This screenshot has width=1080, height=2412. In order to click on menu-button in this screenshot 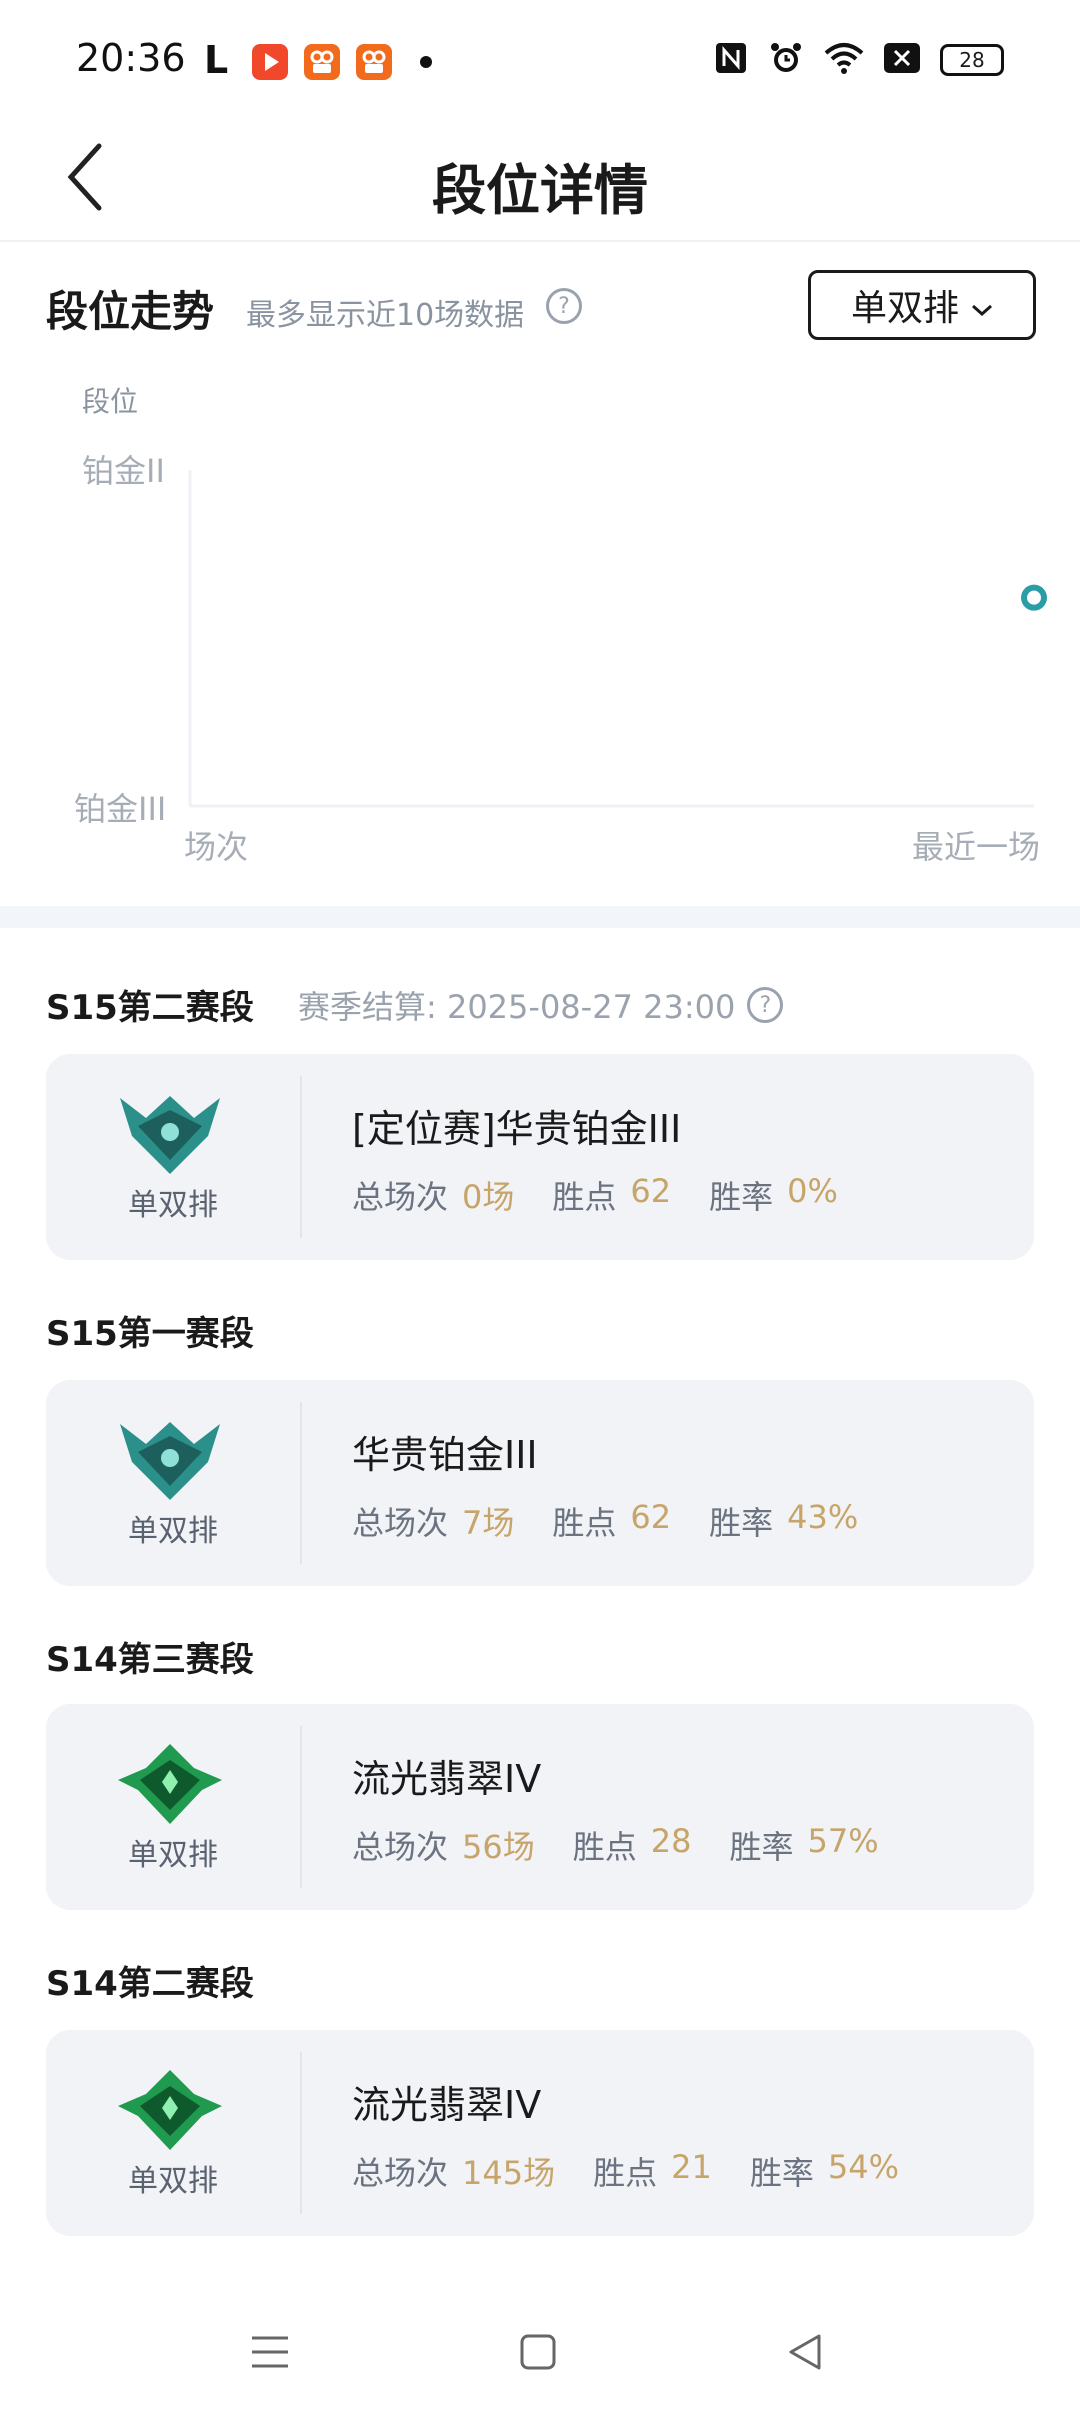, I will do `click(270, 2354)`.